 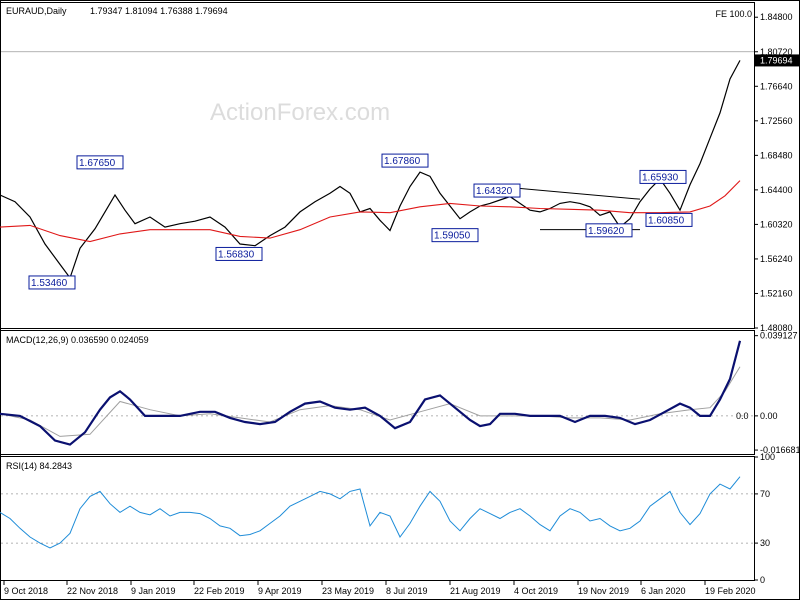 What do you see at coordinates (348, 591) in the screenshot?
I see `x-tick-label: 23 May 2019` at bounding box center [348, 591].